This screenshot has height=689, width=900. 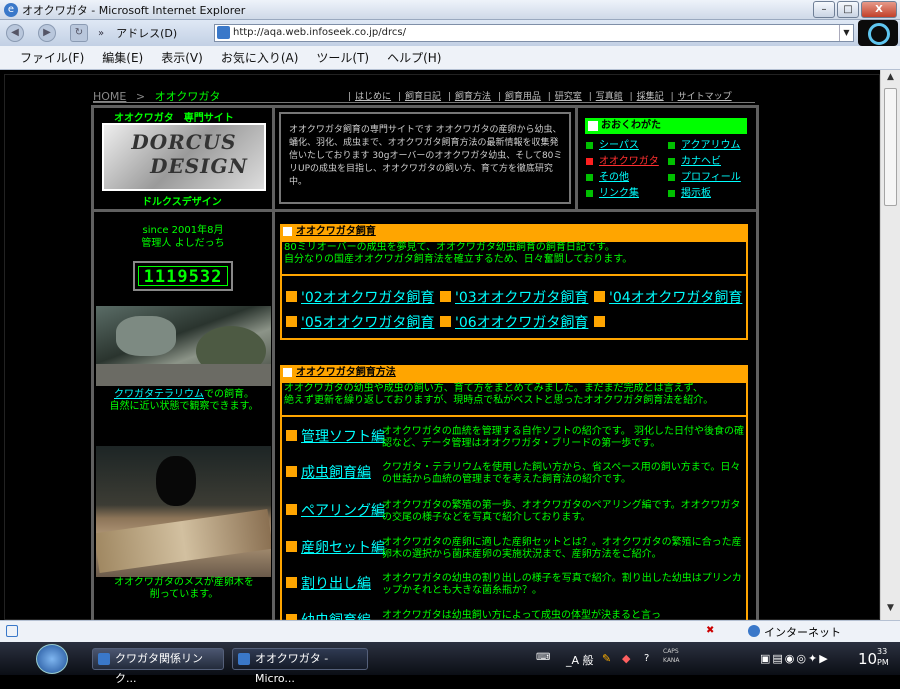 What do you see at coordinates (619, 145) in the screenshot?
I see `genre-link-seabass: シーパス` at bounding box center [619, 145].